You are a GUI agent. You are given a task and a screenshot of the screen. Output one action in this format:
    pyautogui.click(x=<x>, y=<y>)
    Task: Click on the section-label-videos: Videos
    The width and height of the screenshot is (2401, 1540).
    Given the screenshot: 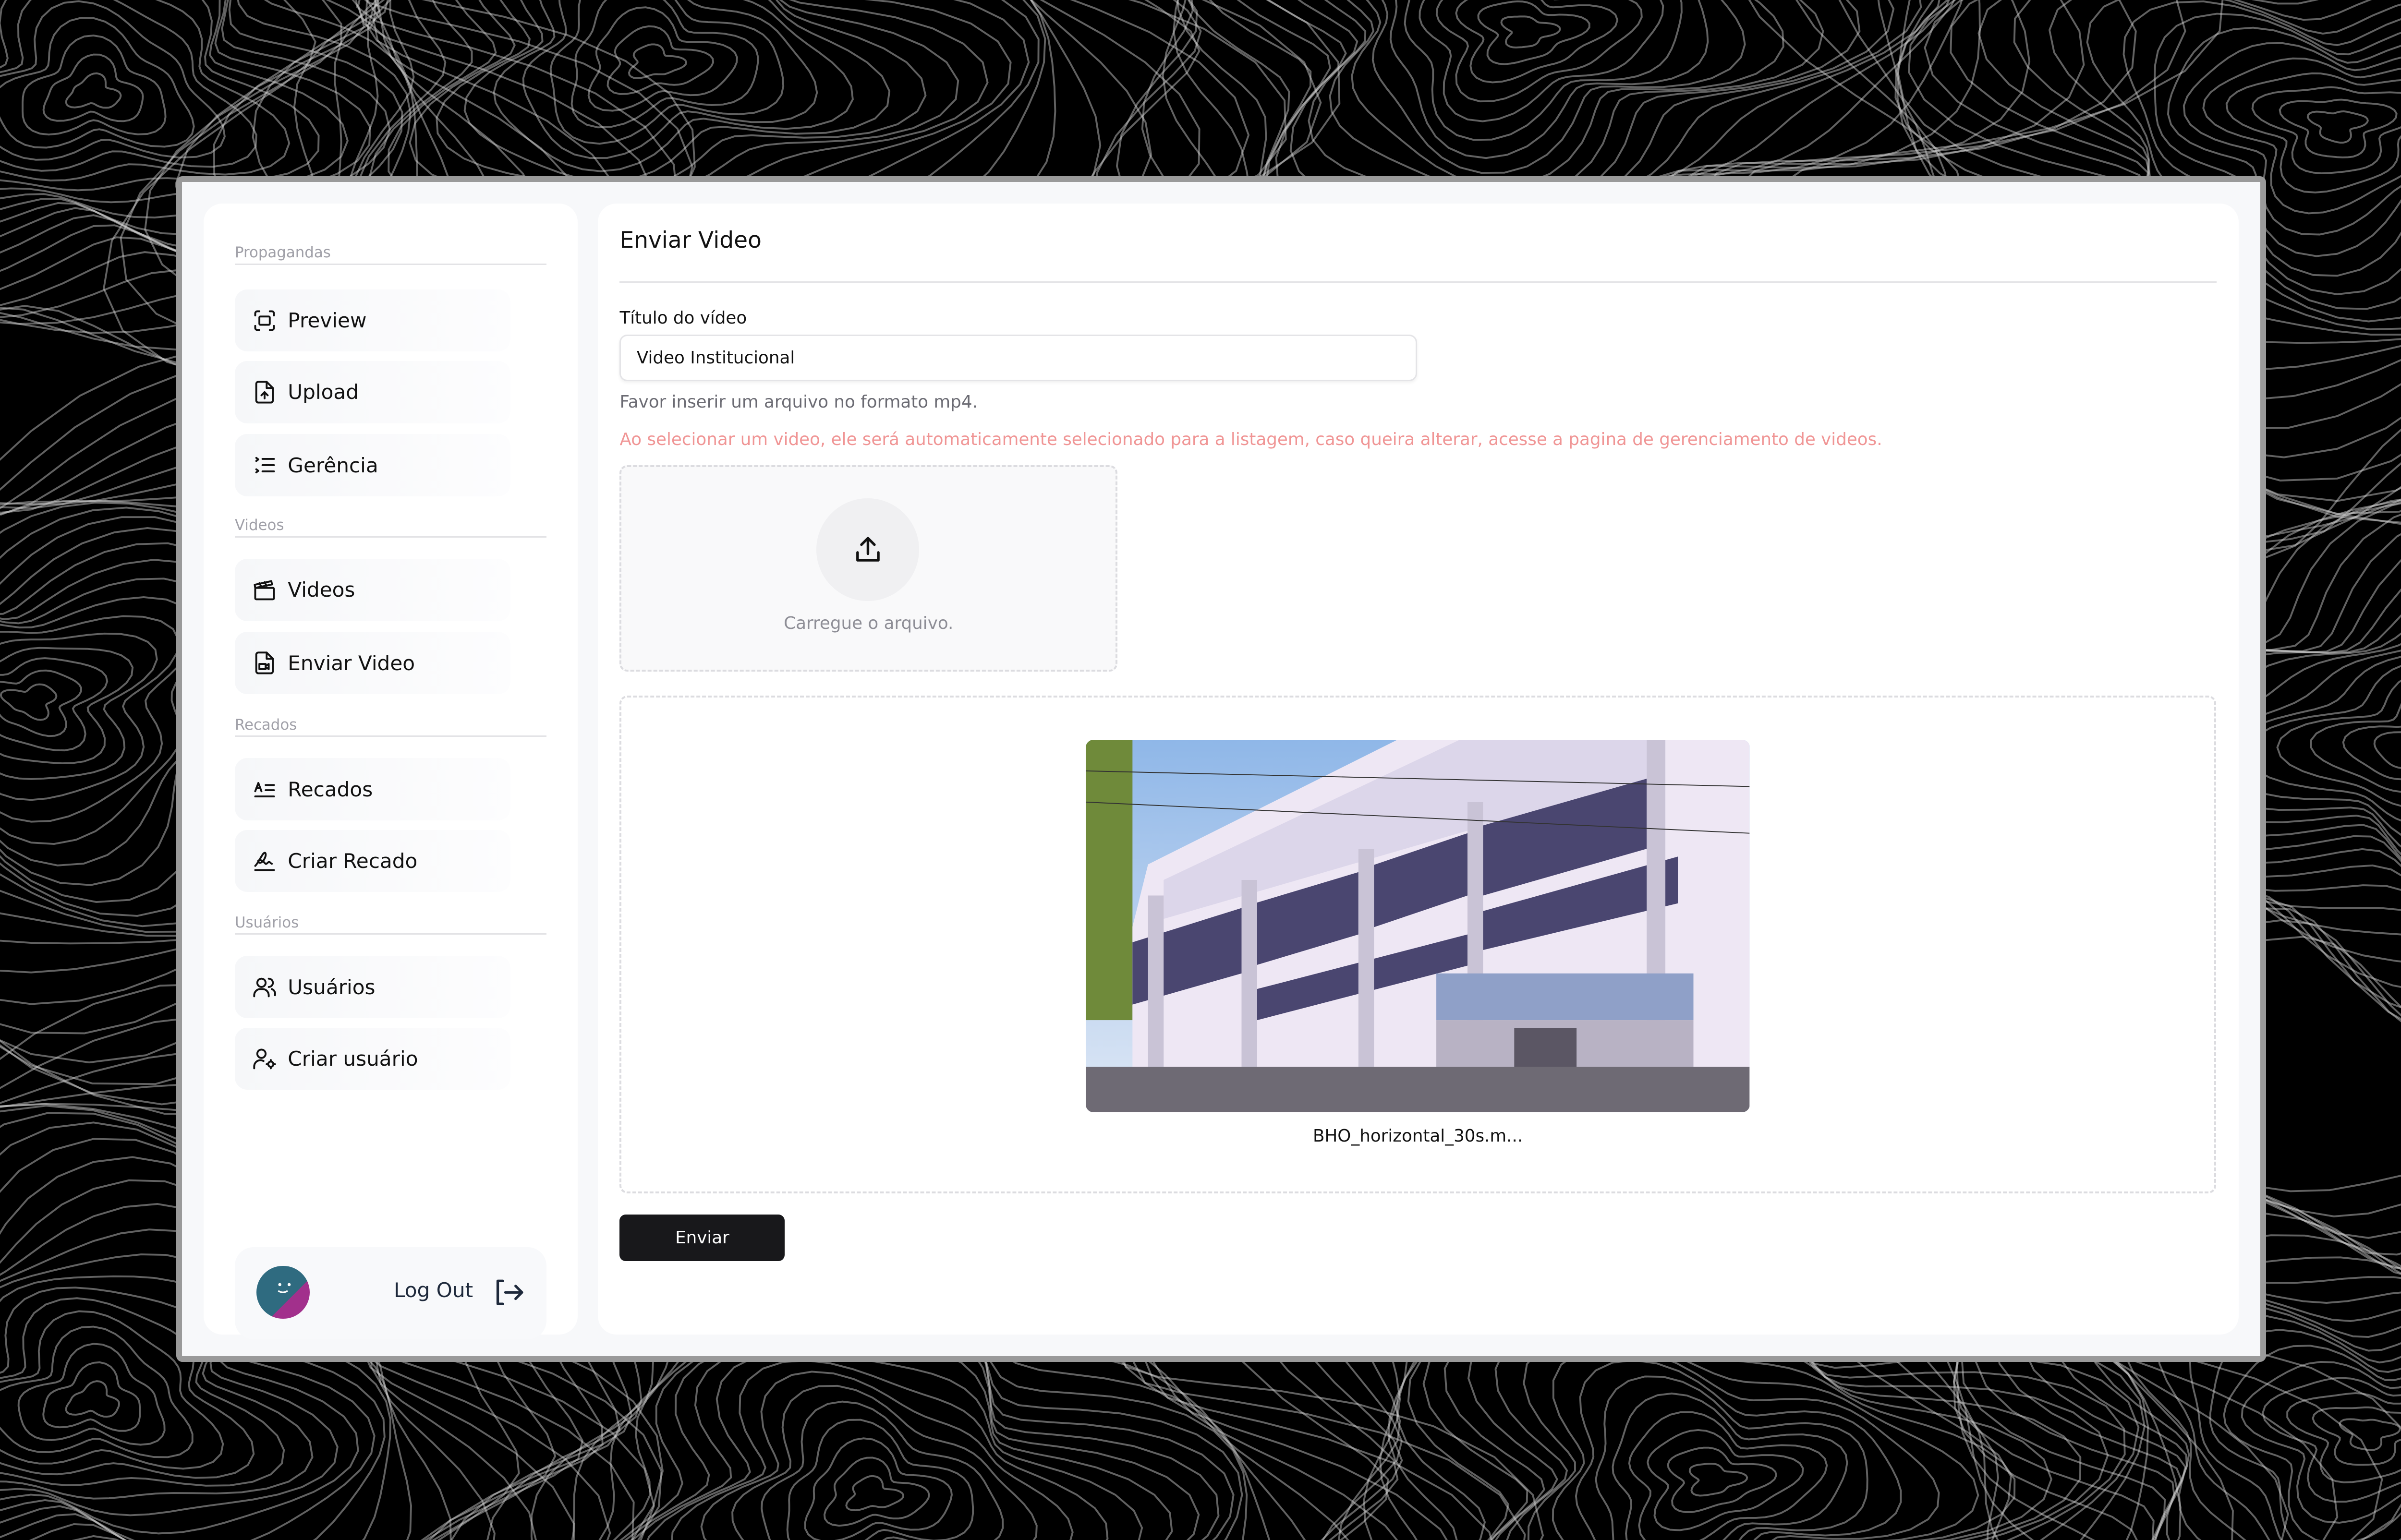 What is the action you would take?
    pyautogui.click(x=390, y=528)
    